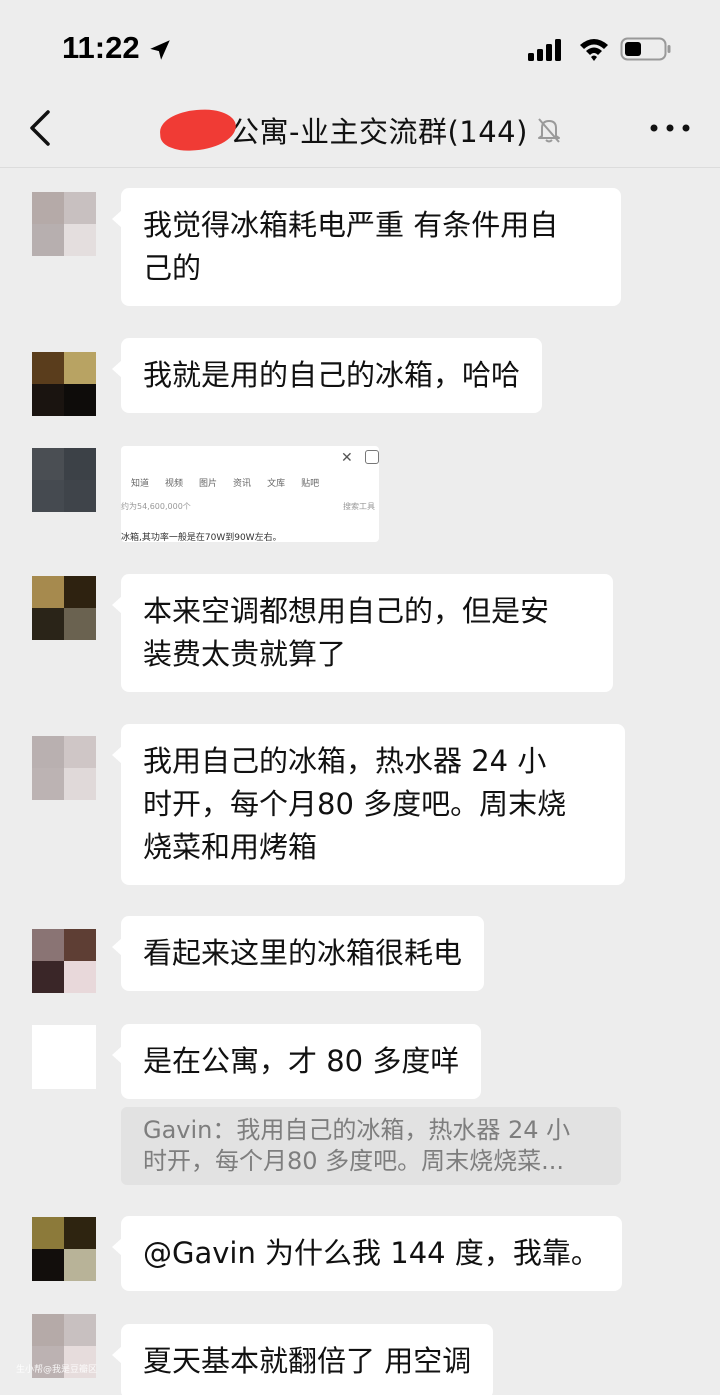 Image resolution: width=720 pixels, height=1395 pixels. I want to click on cellular-signal-icon, so click(544, 50).